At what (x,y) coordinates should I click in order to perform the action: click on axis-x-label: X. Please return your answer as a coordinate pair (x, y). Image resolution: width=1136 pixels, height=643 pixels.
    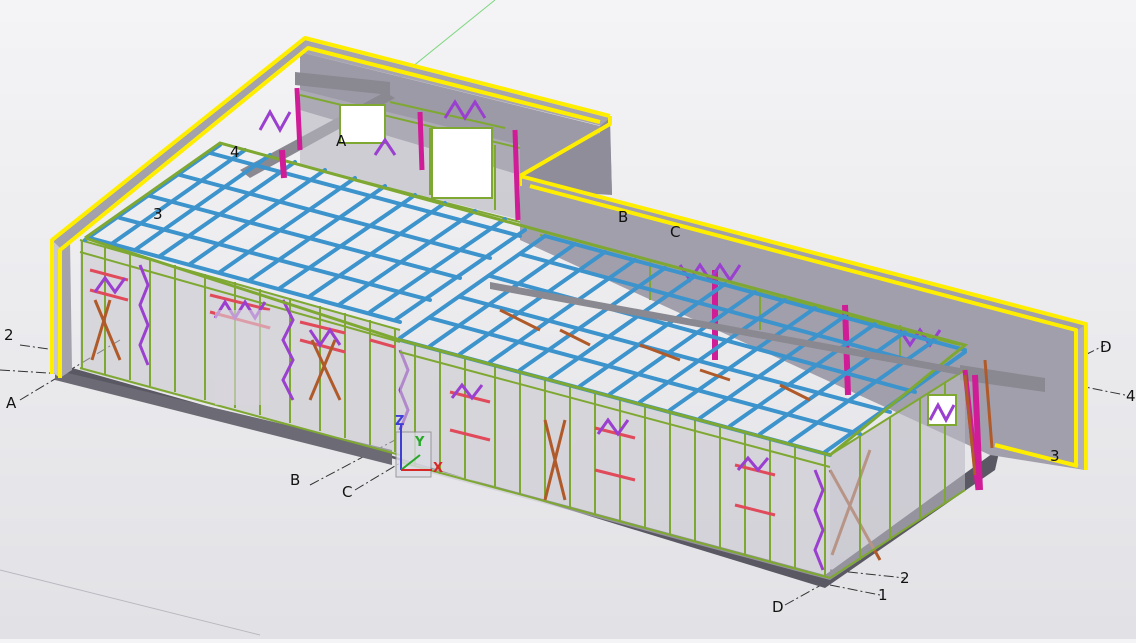
    Looking at the image, I should click on (438, 468).